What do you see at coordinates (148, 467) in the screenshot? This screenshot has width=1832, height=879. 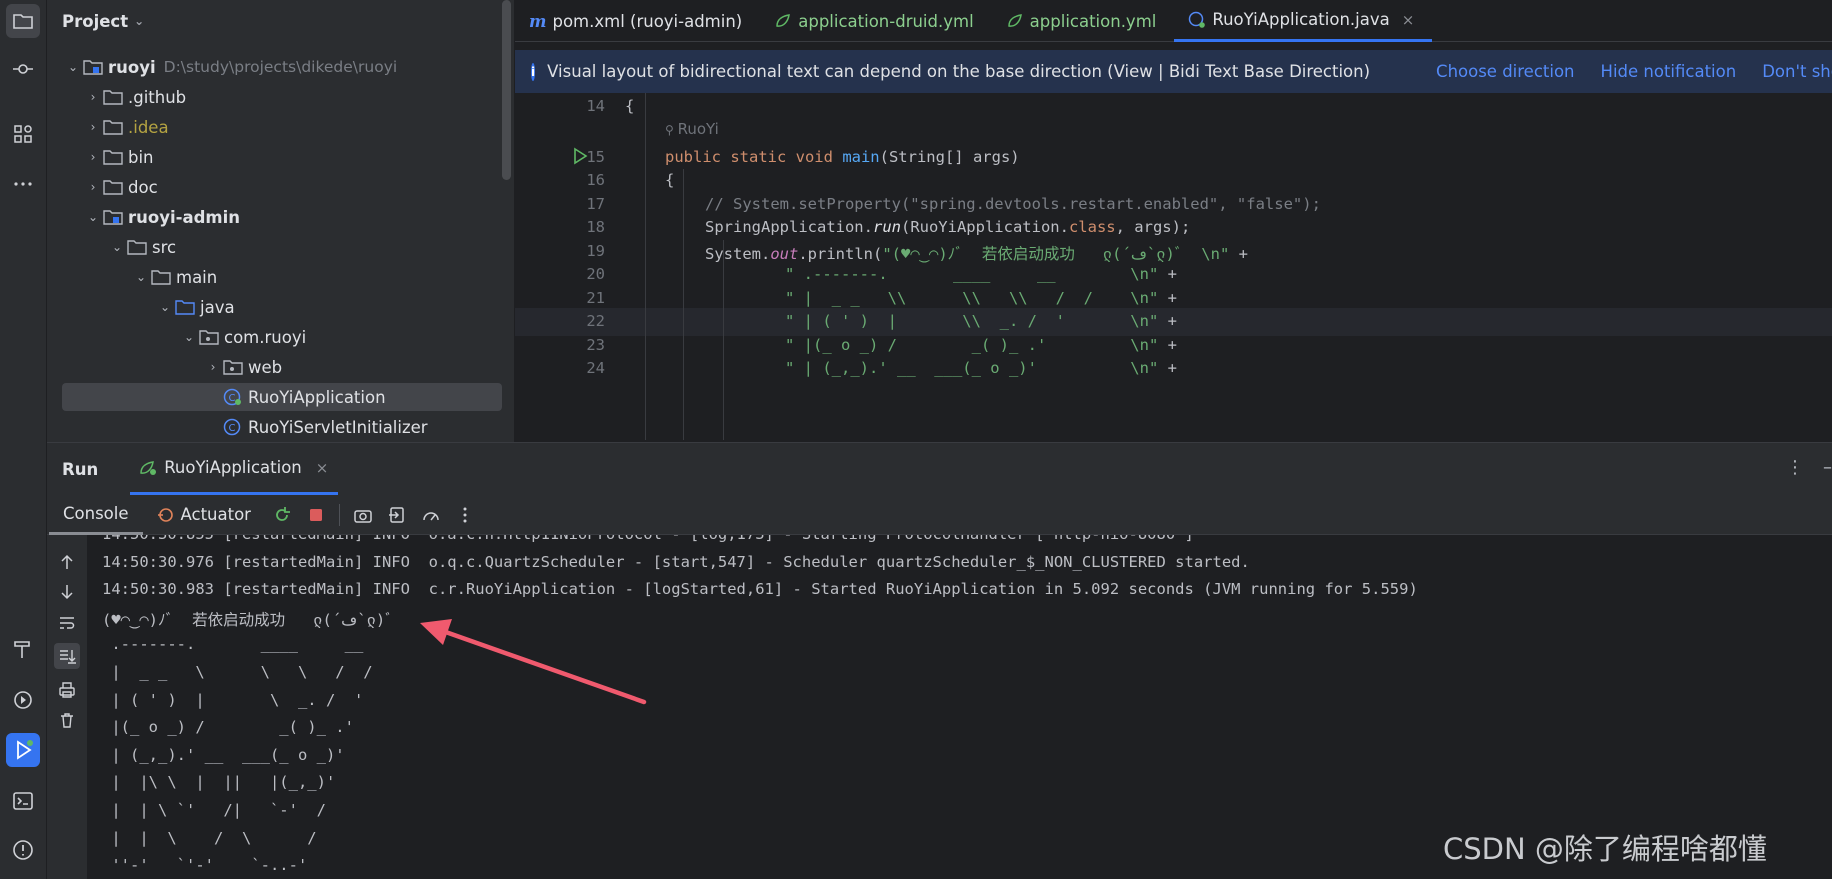 I see `spring-boot-run-icon` at bounding box center [148, 467].